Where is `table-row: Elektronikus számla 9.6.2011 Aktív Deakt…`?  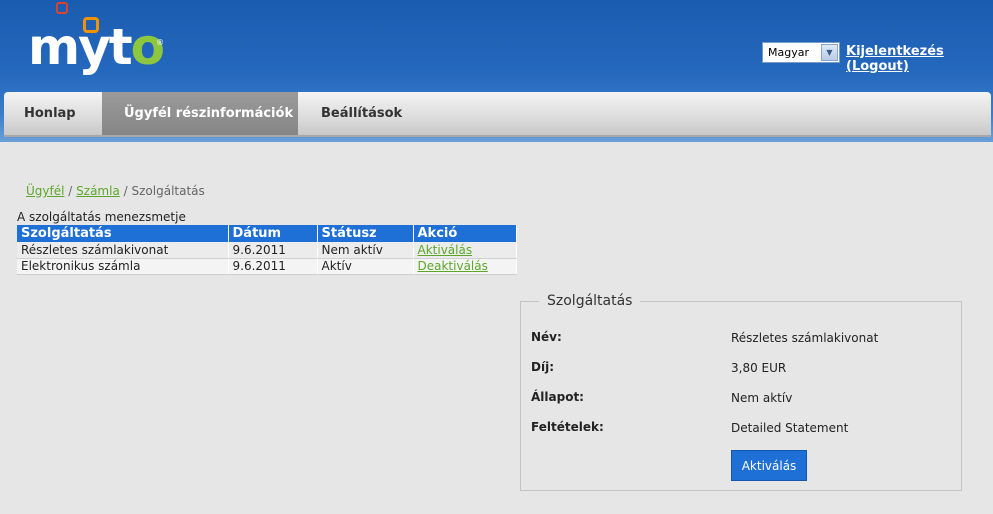 table-row: Elektronikus számla 9.6.2011 Aktív Deakt… is located at coordinates (267, 266).